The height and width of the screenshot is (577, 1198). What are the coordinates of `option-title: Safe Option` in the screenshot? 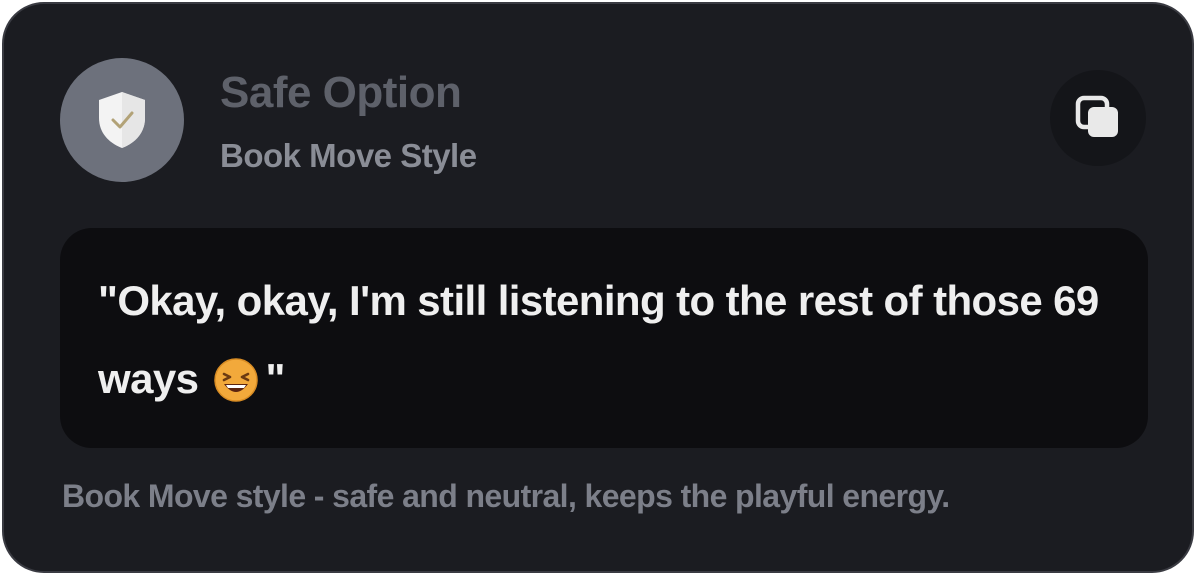 It's located at (341, 92).